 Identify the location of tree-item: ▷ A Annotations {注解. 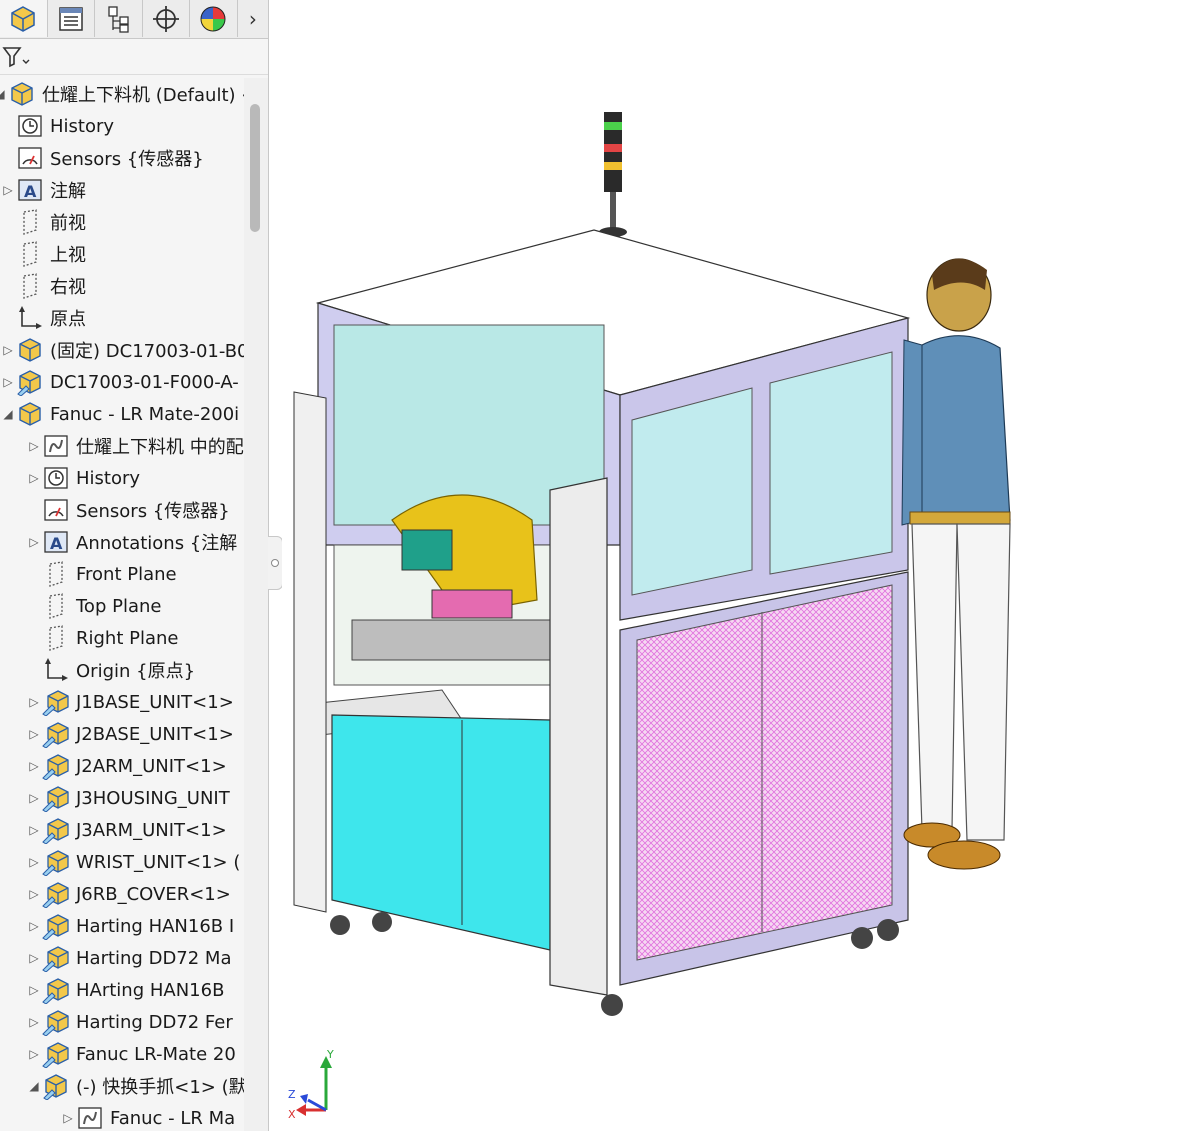
(131, 542).